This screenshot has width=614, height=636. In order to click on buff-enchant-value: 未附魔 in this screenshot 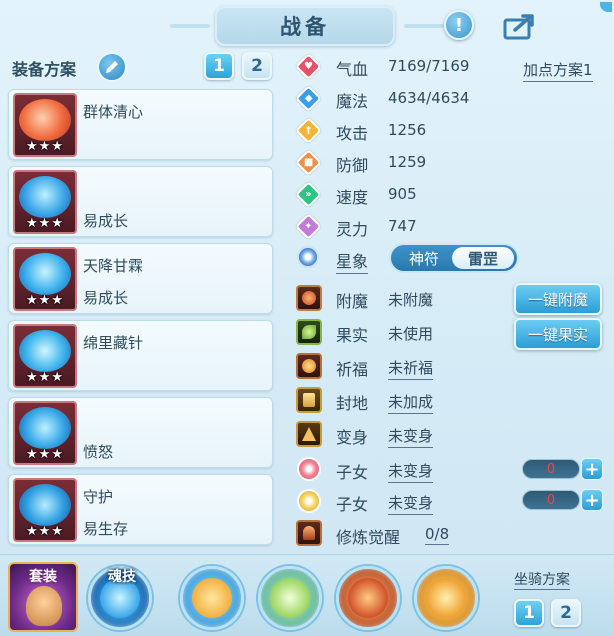, I will do `click(411, 300)`.